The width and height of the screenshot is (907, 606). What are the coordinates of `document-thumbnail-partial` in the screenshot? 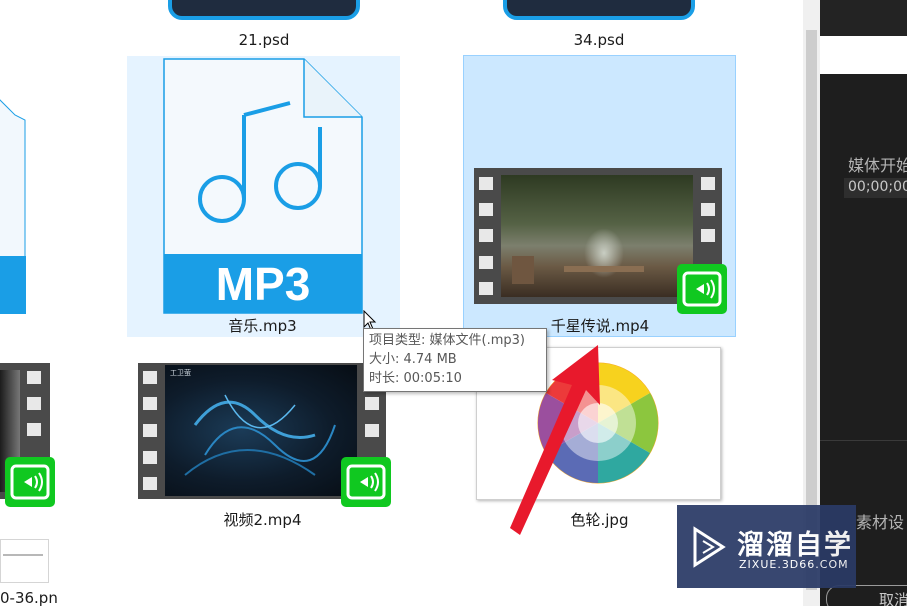 It's located at (24, 561).